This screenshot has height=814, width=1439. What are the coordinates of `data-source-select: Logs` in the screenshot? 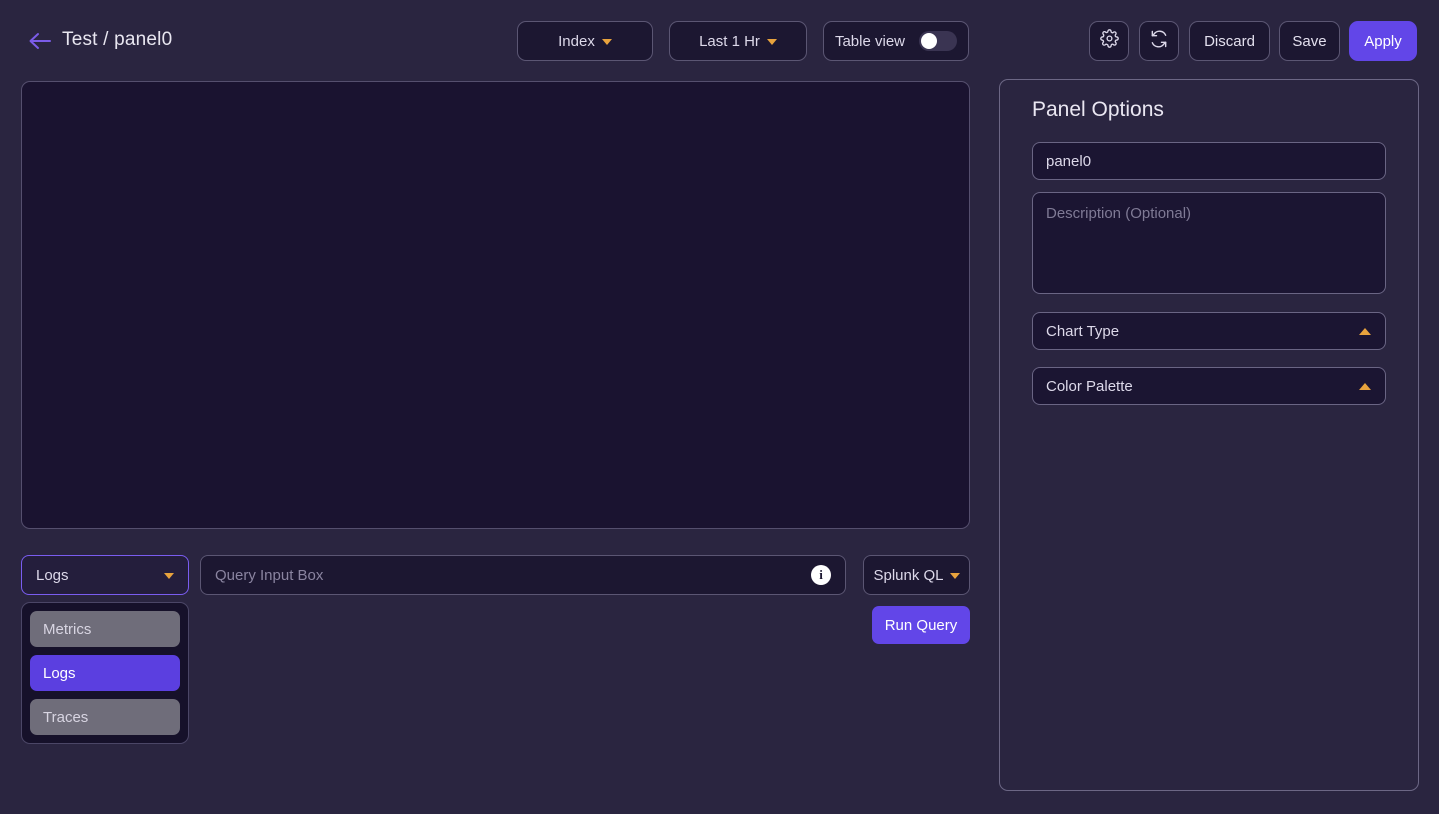 It's located at (105, 575).